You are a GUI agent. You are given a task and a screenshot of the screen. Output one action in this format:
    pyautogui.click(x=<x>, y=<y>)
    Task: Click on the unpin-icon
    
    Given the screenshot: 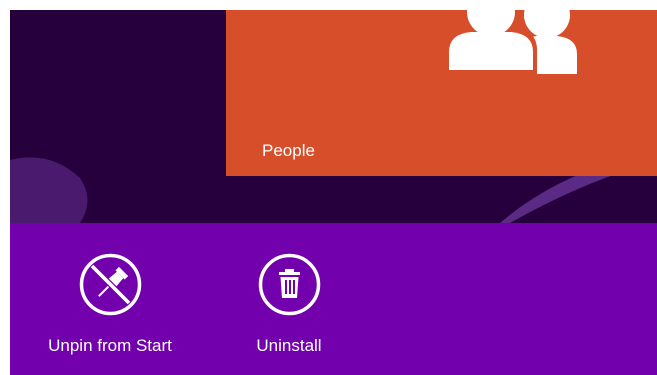 What is the action you would take?
    pyautogui.click(x=110, y=284)
    